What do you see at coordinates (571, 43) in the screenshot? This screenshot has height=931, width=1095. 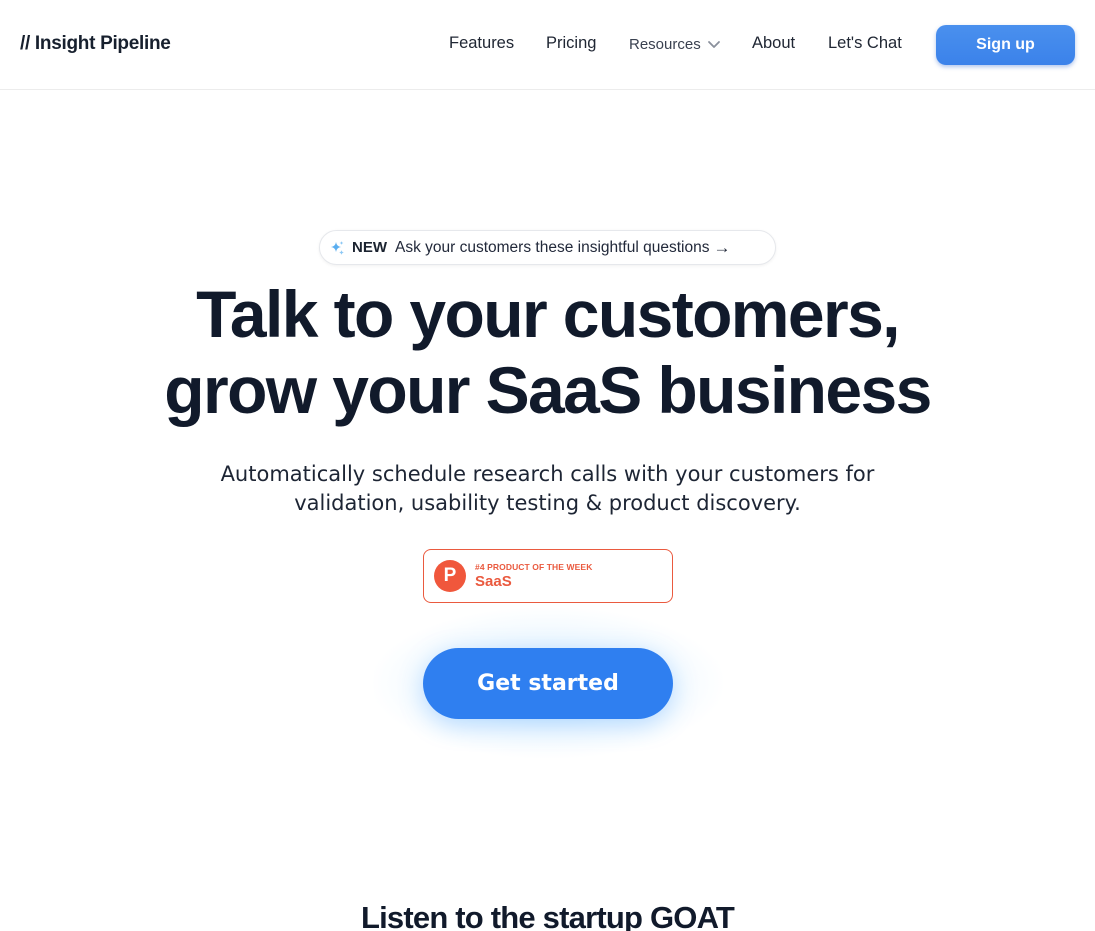 I see `nav-pricing-link: Pricing` at bounding box center [571, 43].